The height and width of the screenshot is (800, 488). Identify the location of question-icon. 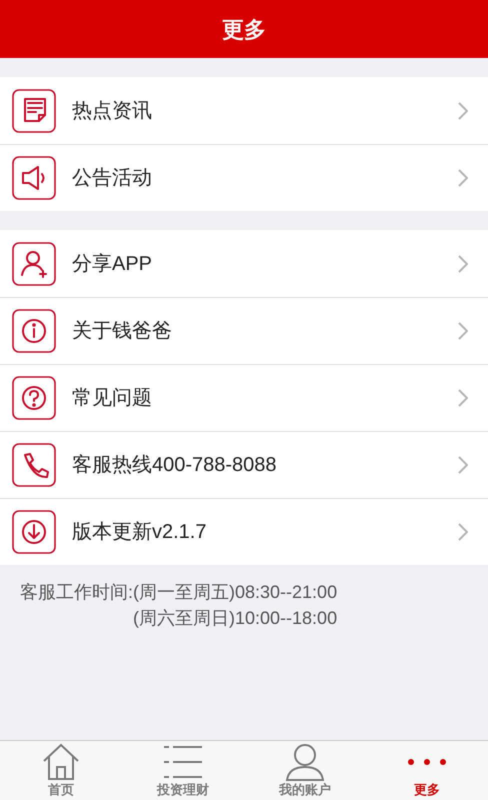
(34, 398).